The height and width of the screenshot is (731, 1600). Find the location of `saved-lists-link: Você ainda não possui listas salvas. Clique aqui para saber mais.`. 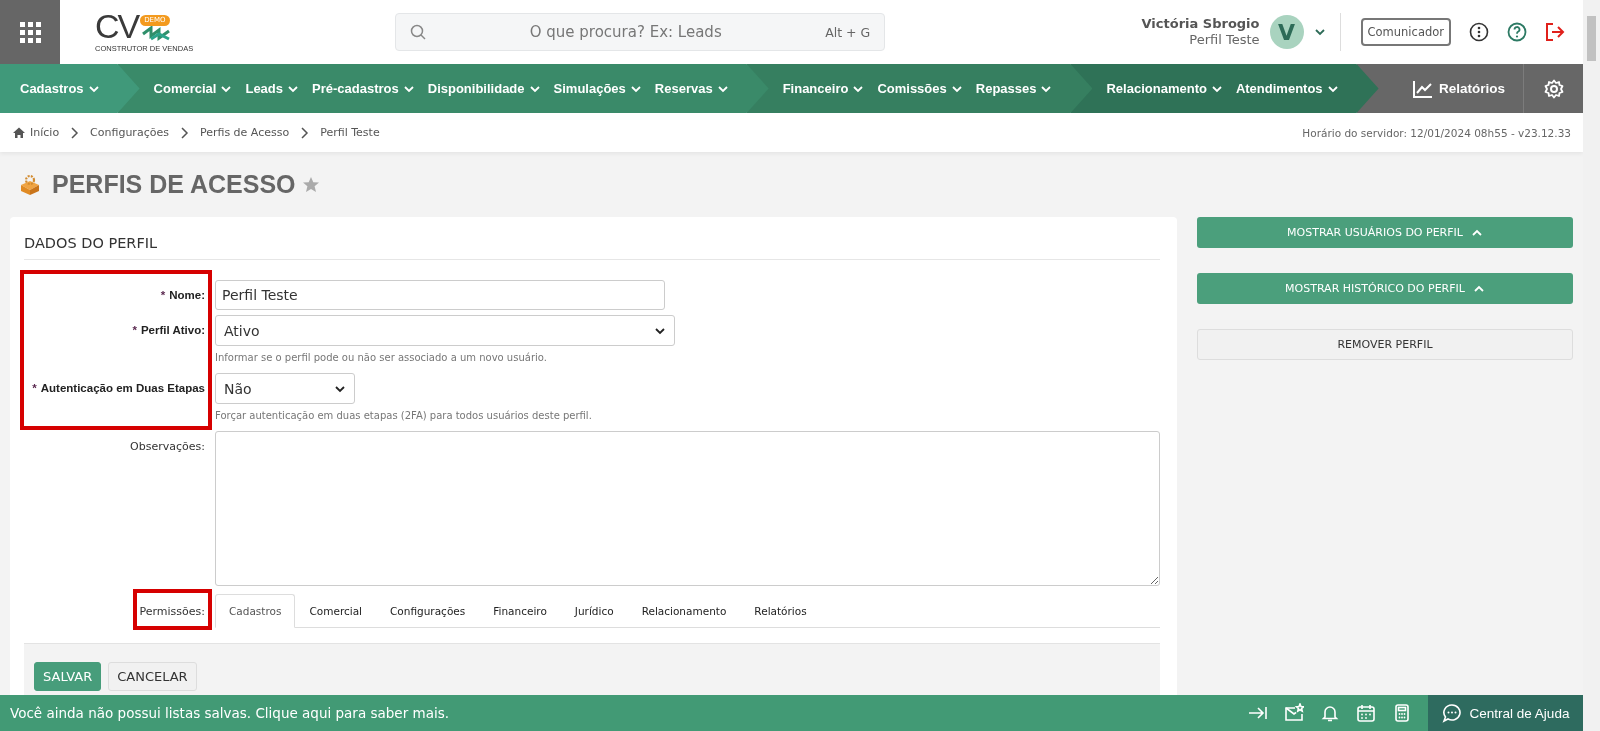

saved-lists-link: Você ainda não possui listas salvas. Clique aqui para saber mais. is located at coordinates (229, 713).